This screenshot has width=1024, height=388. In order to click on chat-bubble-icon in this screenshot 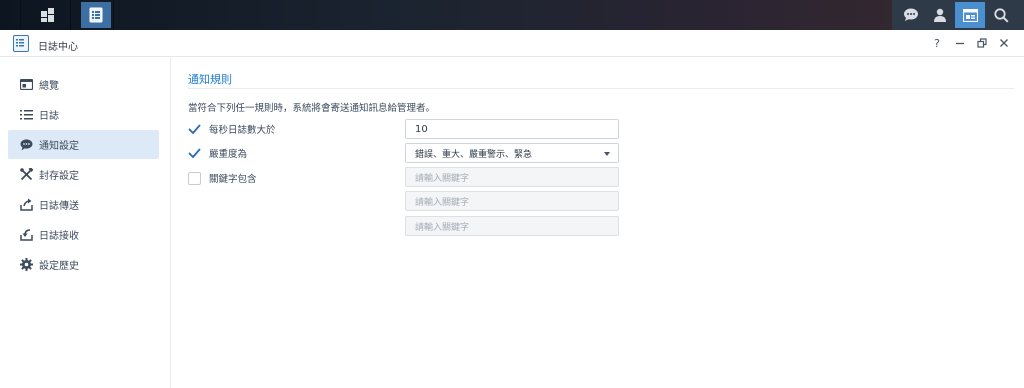, I will do `click(26, 145)`.